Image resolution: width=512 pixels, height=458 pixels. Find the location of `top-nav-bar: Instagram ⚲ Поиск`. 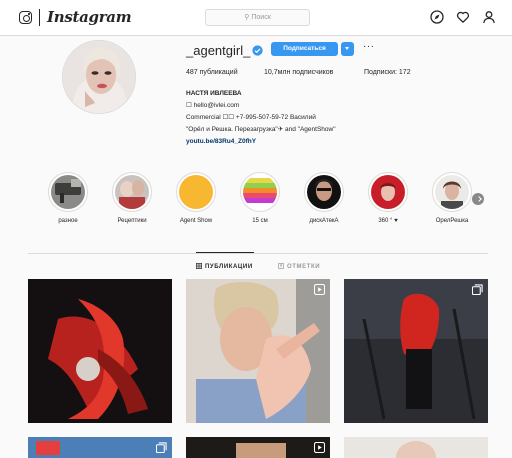

top-nav-bar: Instagram ⚲ Поиск is located at coordinates (256, 18).